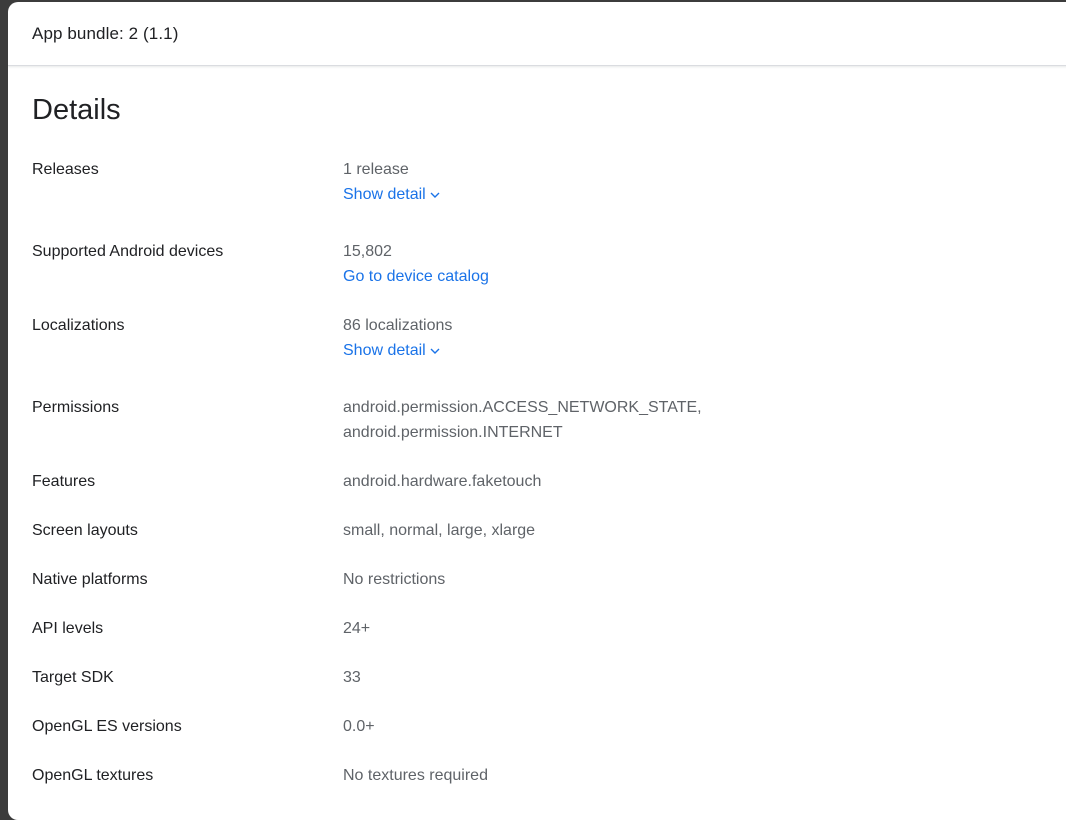 Image resolution: width=1066 pixels, height=820 pixels. I want to click on detail-value: android.hardware.faketouch, so click(442, 481).